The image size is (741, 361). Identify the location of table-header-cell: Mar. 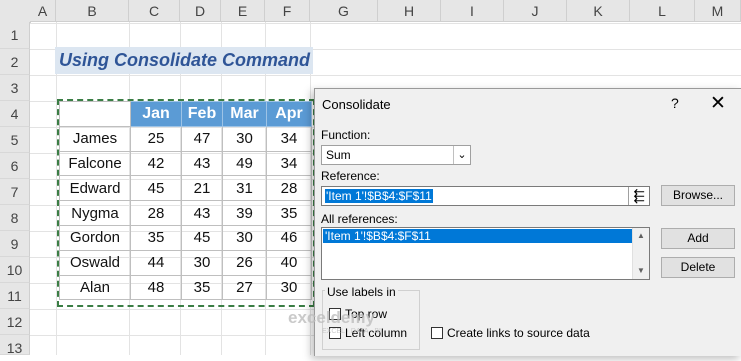
(244, 114).